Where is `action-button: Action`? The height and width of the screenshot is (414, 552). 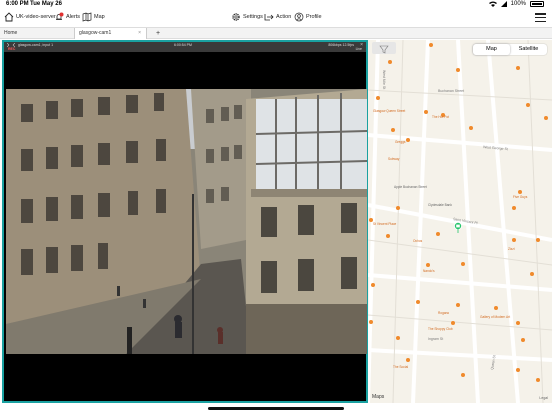 action-button: Action is located at coordinates (277, 17).